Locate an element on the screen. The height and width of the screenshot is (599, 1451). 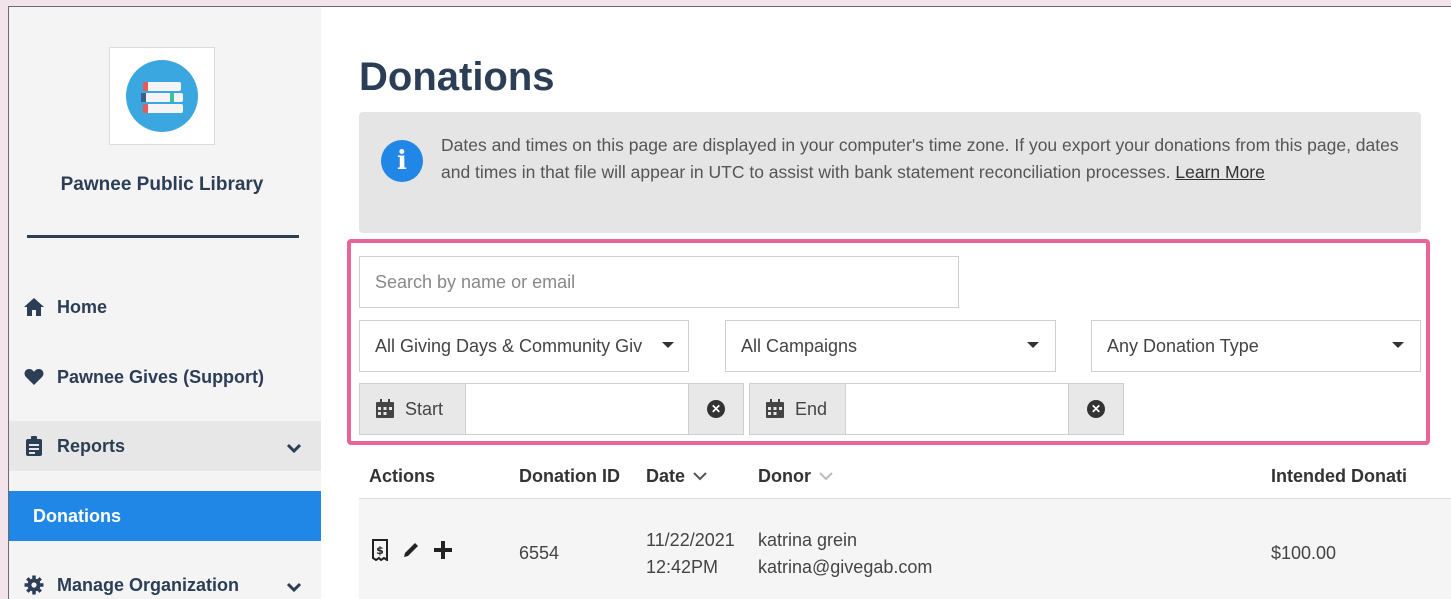
start-date-label: Start is located at coordinates (413, 409).